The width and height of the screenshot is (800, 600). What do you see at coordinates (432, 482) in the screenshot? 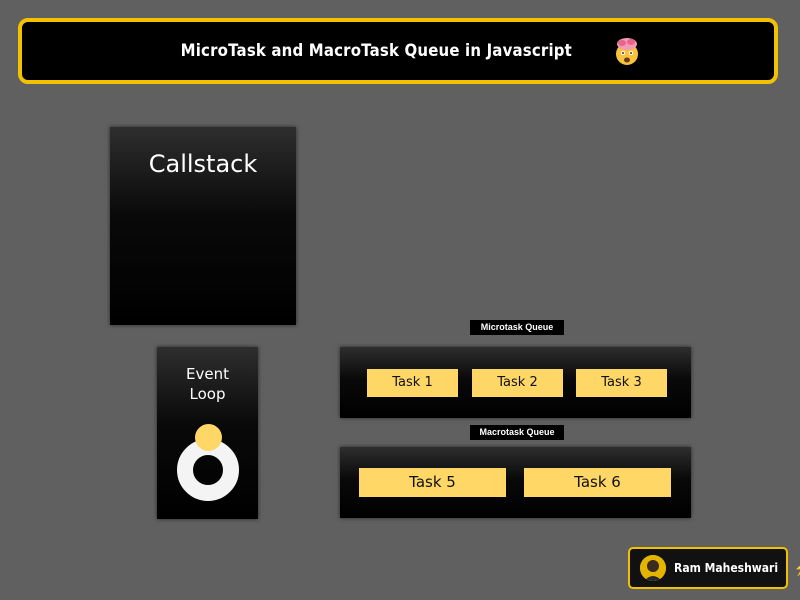
I see `macrotask-item: Task 5` at bounding box center [432, 482].